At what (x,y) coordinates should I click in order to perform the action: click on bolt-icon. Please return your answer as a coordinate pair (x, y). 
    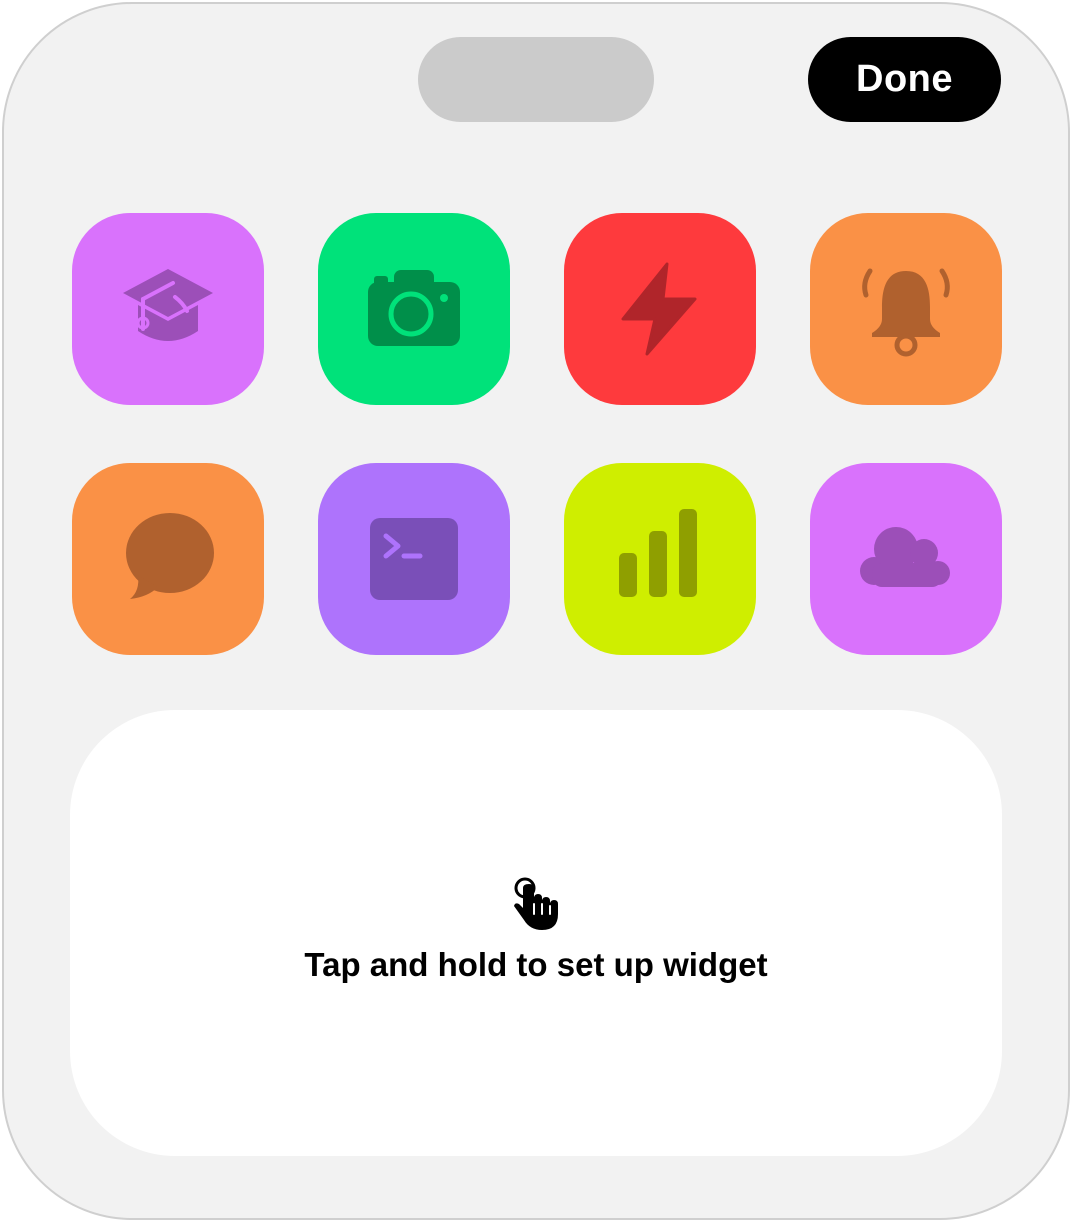
    Looking at the image, I should click on (659, 309).